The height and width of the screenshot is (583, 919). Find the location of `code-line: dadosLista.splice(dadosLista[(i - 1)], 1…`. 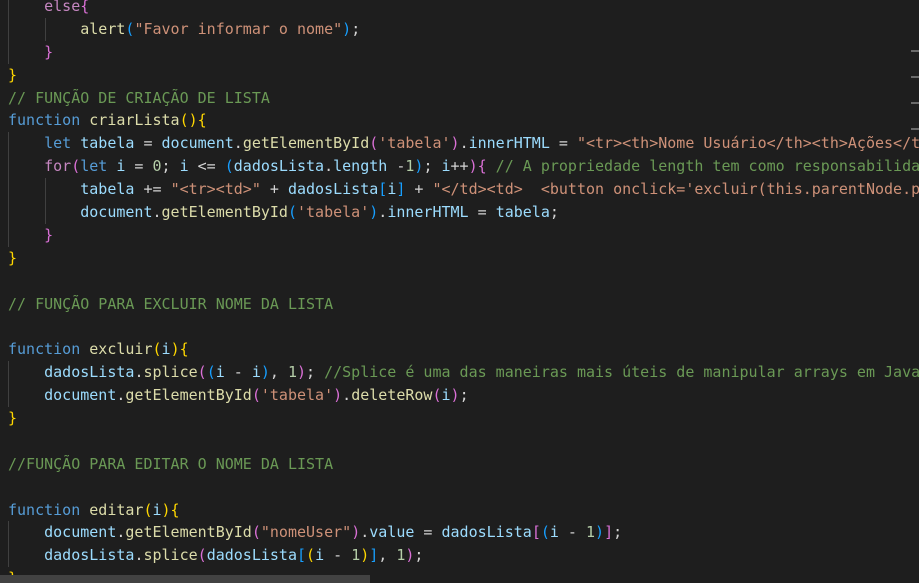

code-line: dadosLista.splice(dadosLista[(i - 1)], 1… is located at coordinates (459, 556).